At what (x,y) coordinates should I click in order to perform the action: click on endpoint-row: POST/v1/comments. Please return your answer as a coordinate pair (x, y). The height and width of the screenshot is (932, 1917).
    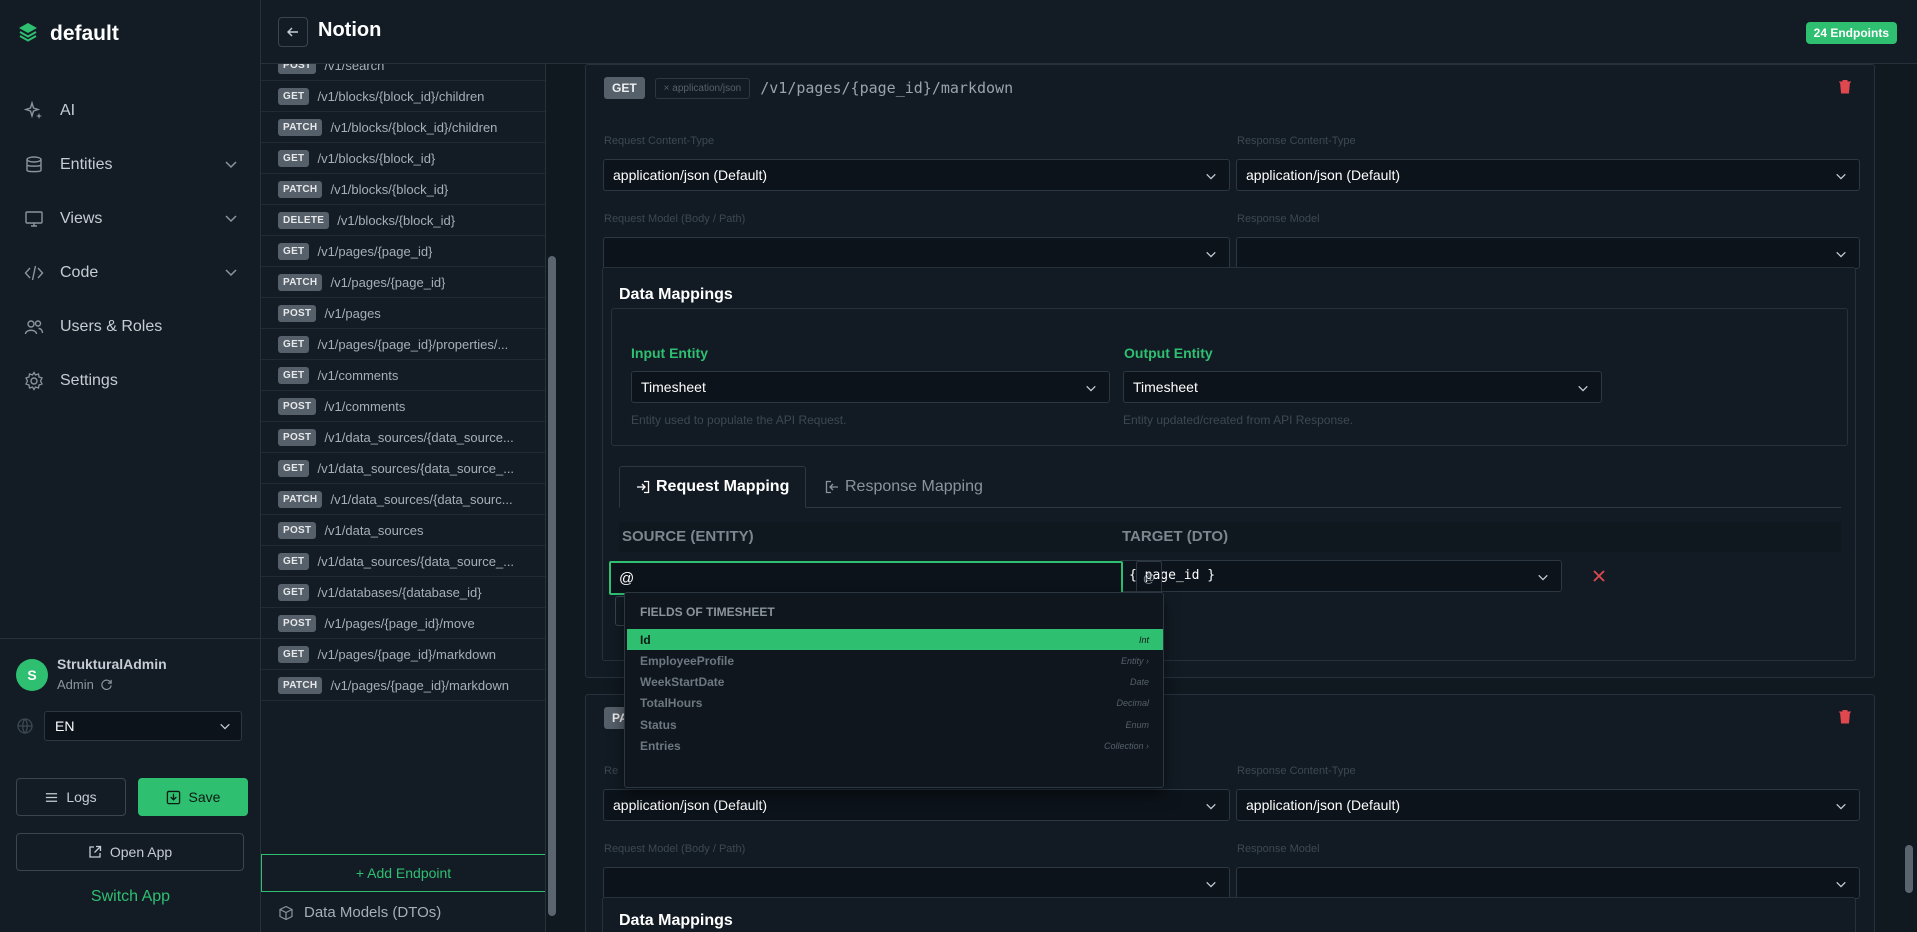
    Looking at the image, I should click on (403, 406).